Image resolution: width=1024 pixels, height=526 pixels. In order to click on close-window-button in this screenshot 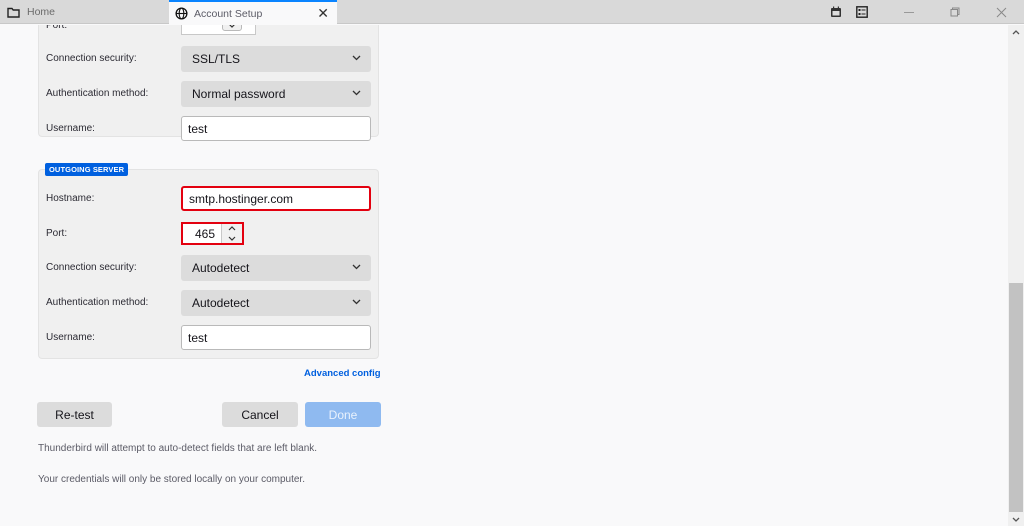, I will do `click(1001, 12)`.